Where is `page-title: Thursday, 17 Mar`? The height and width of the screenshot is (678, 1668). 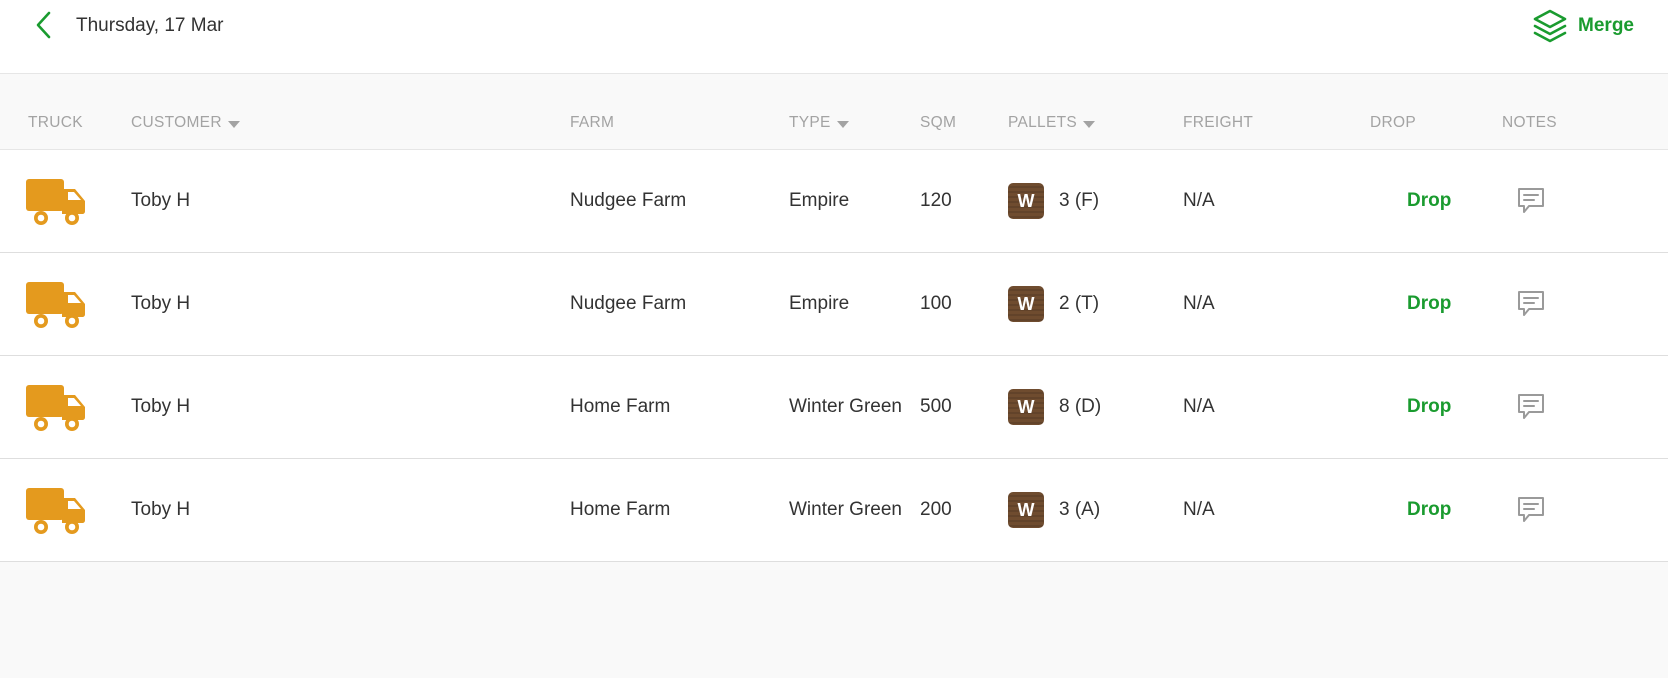
page-title: Thursday, 17 Mar is located at coordinates (150, 25).